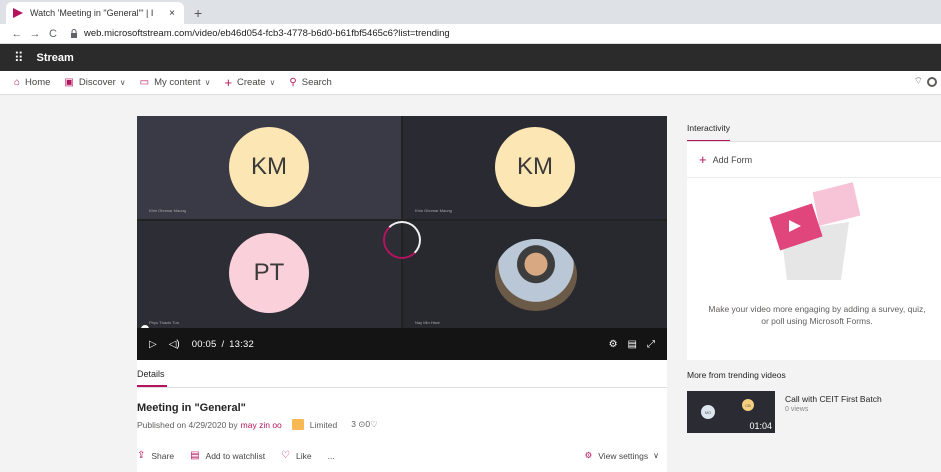 The height and width of the screenshot is (472, 941). Describe the element at coordinates (17, 34) in the screenshot. I see `back-button: ←` at that location.